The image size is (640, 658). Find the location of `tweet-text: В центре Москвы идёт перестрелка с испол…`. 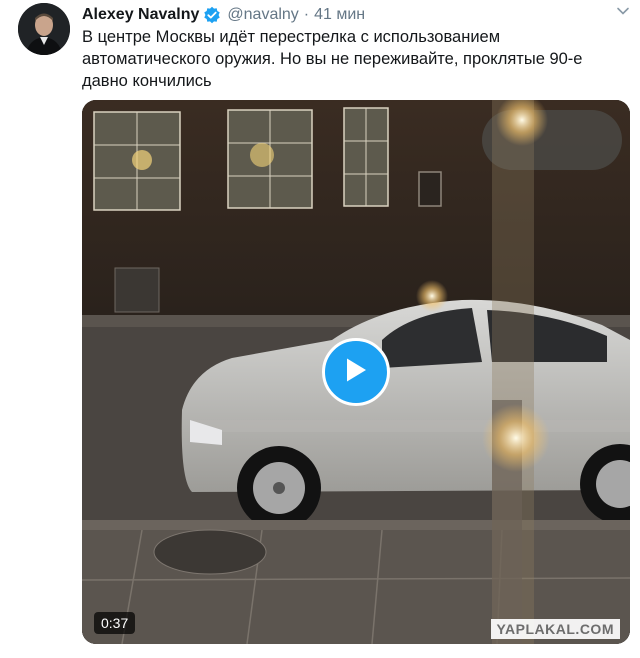

tweet-text: В центре Москвы идёт перестрелка с испол… is located at coordinates (352, 59).